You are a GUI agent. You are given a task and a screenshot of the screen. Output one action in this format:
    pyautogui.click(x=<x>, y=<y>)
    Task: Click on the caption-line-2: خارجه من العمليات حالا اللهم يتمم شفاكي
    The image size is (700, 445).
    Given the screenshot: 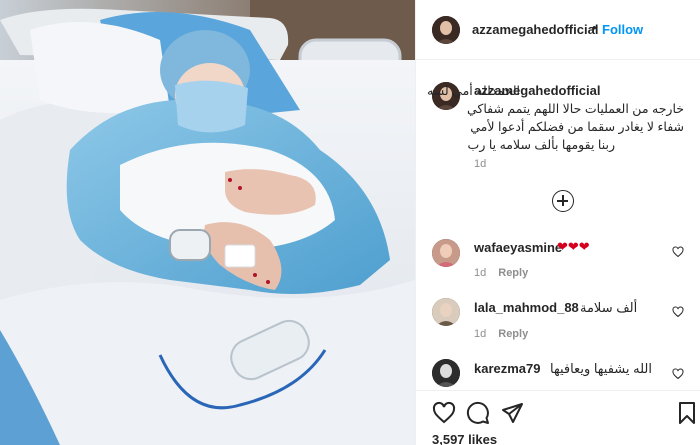 What is the action you would take?
    pyautogui.click(x=575, y=109)
    